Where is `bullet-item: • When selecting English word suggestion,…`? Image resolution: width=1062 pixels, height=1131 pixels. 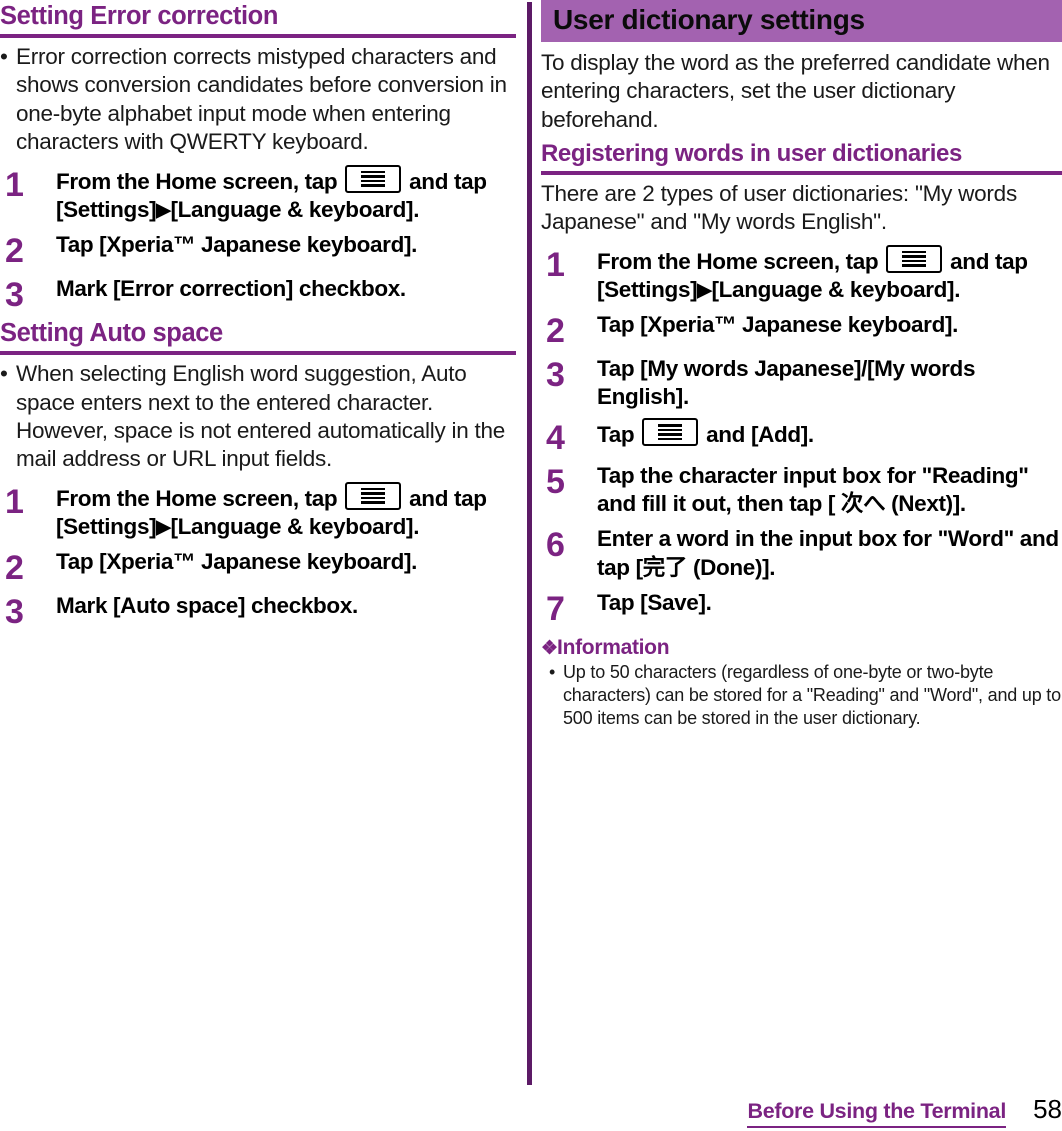 bullet-item: • When selecting English word suggestion,… is located at coordinates (258, 417).